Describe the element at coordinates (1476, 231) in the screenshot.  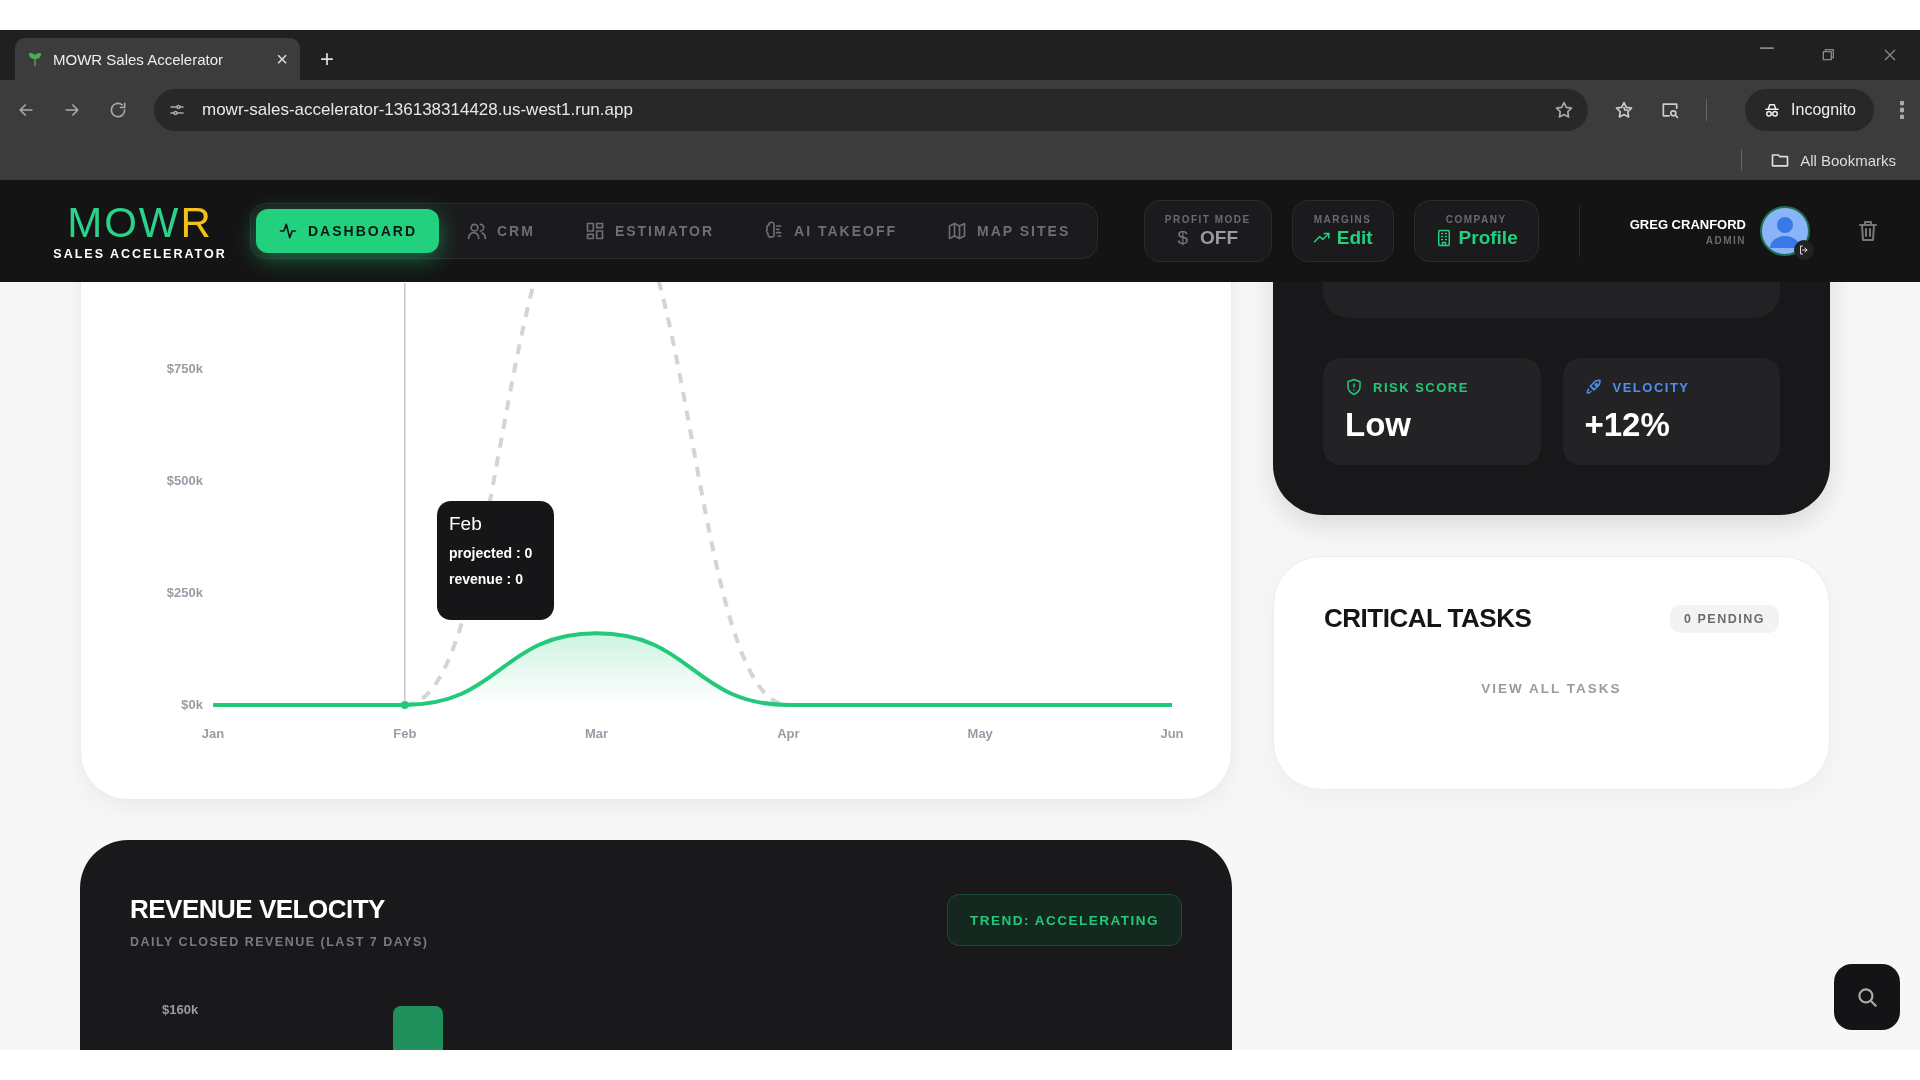
I see `header-link-button: COMPANY Profile` at that location.